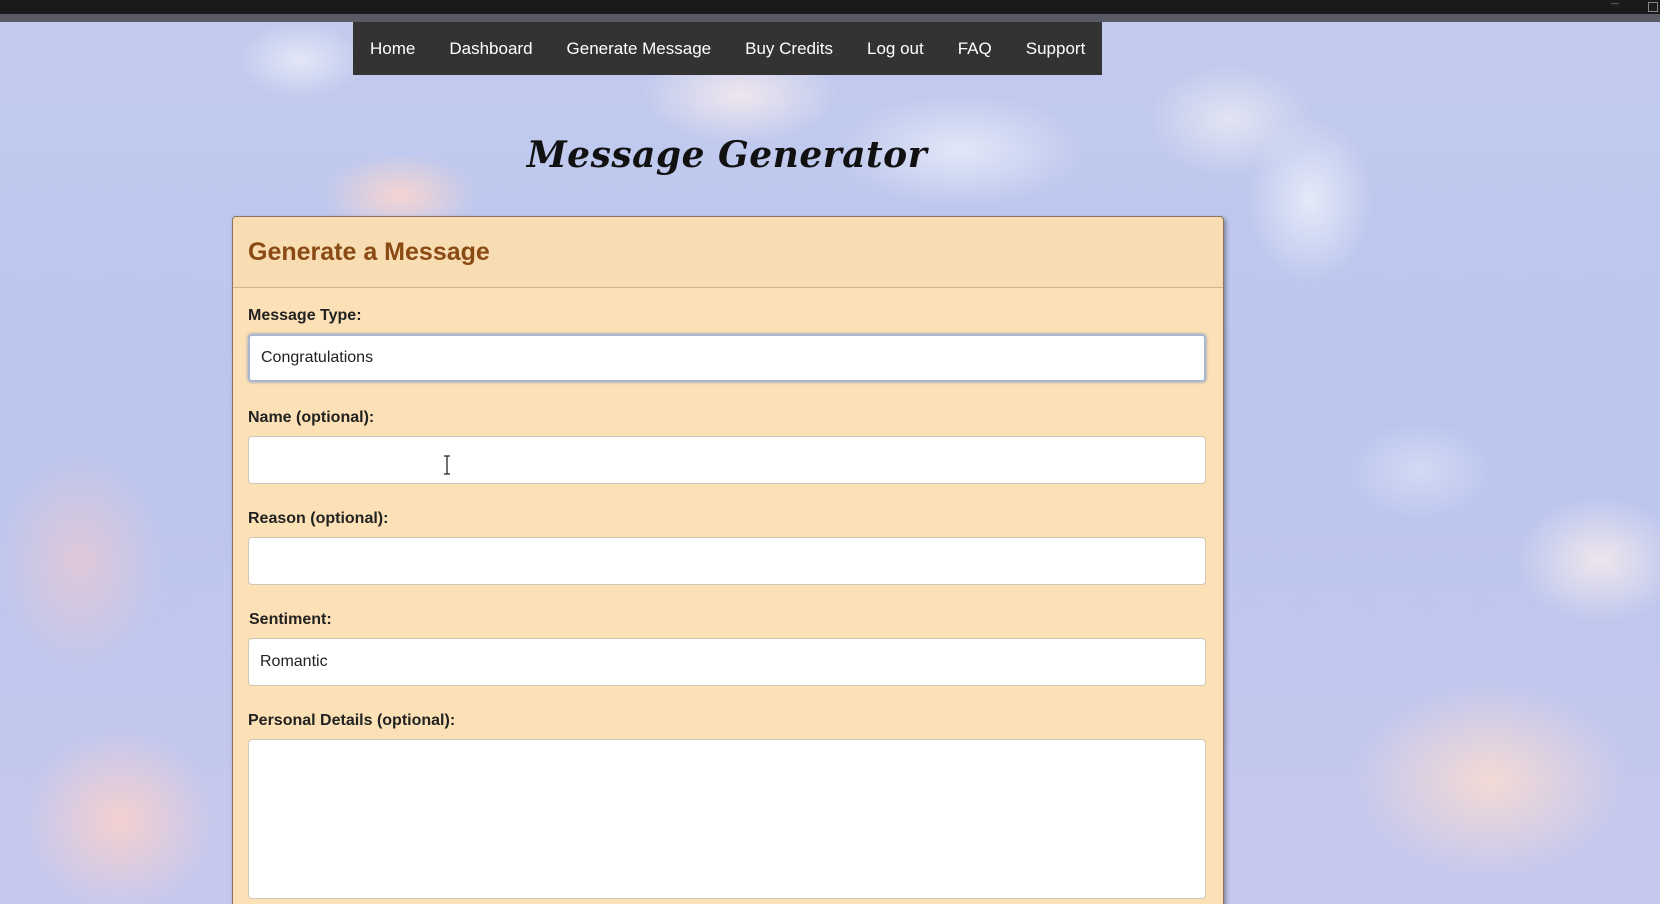  I want to click on card-header: Generate a Message, so click(728, 252).